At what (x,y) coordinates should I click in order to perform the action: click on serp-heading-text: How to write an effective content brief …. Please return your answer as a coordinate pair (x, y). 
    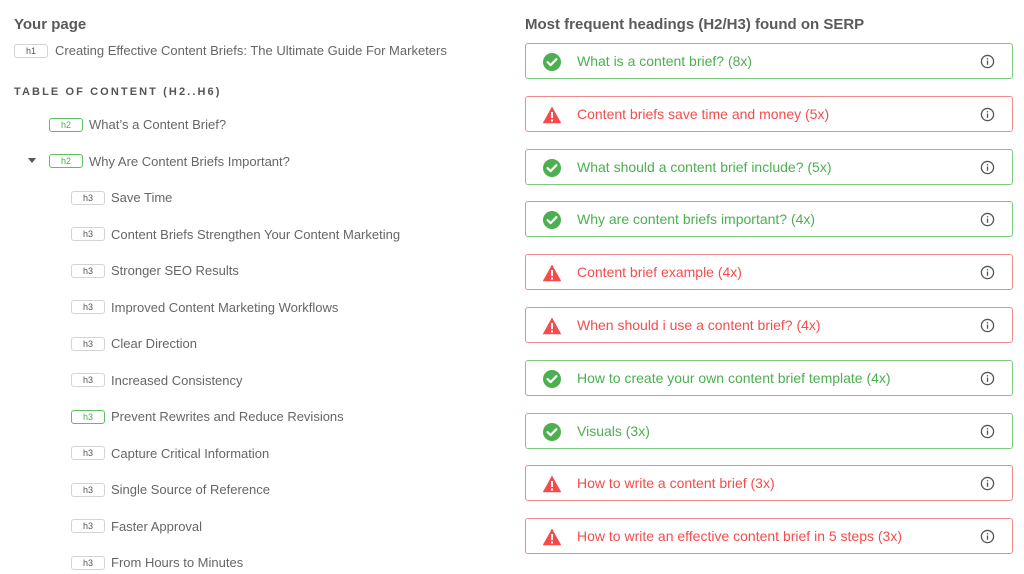
    Looking at the image, I should click on (740, 536).